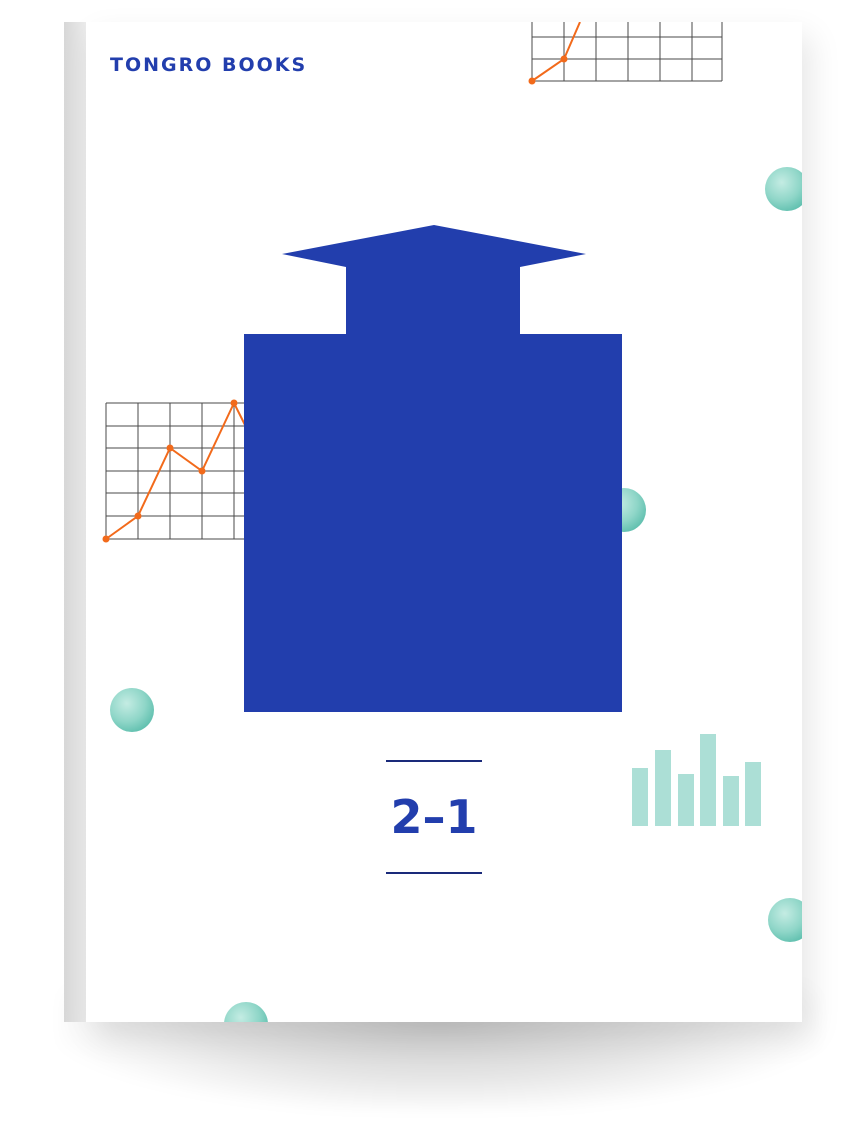  I want to click on left-line-chart-icon, so click(174, 471).